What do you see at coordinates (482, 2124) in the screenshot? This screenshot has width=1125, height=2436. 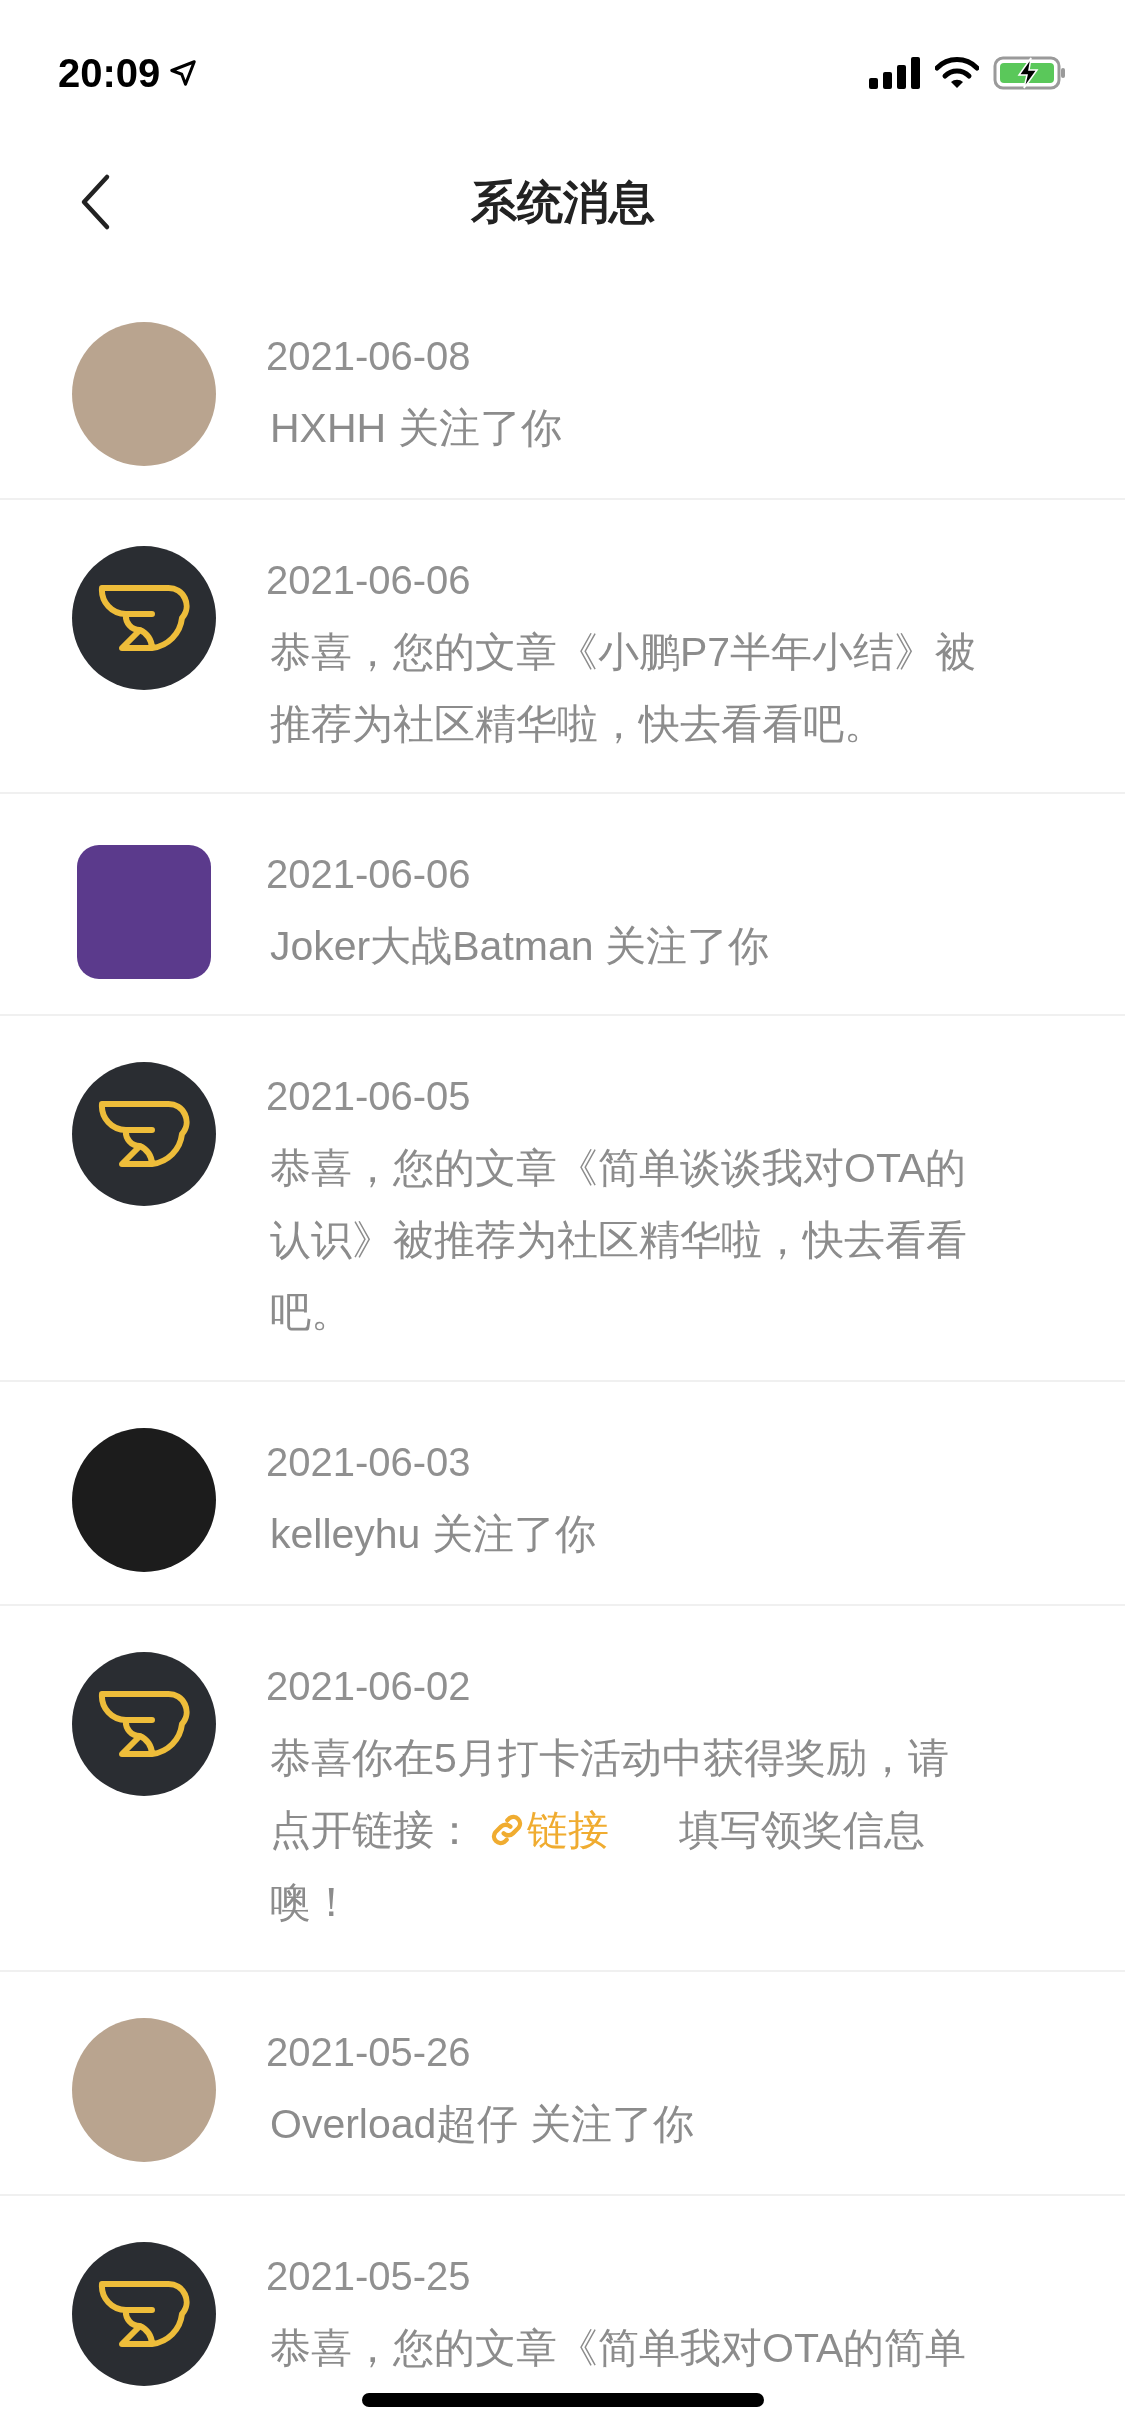 I see `message-text: Overload超仔 关注了你` at bounding box center [482, 2124].